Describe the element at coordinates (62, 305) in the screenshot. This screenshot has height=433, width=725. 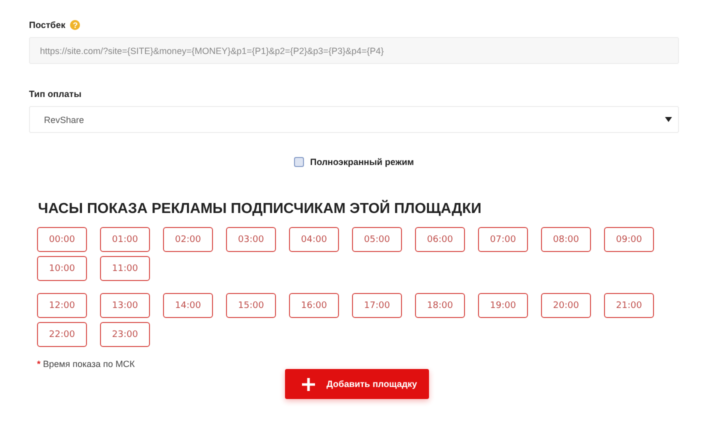
I see `hour-button: 12:00` at that location.